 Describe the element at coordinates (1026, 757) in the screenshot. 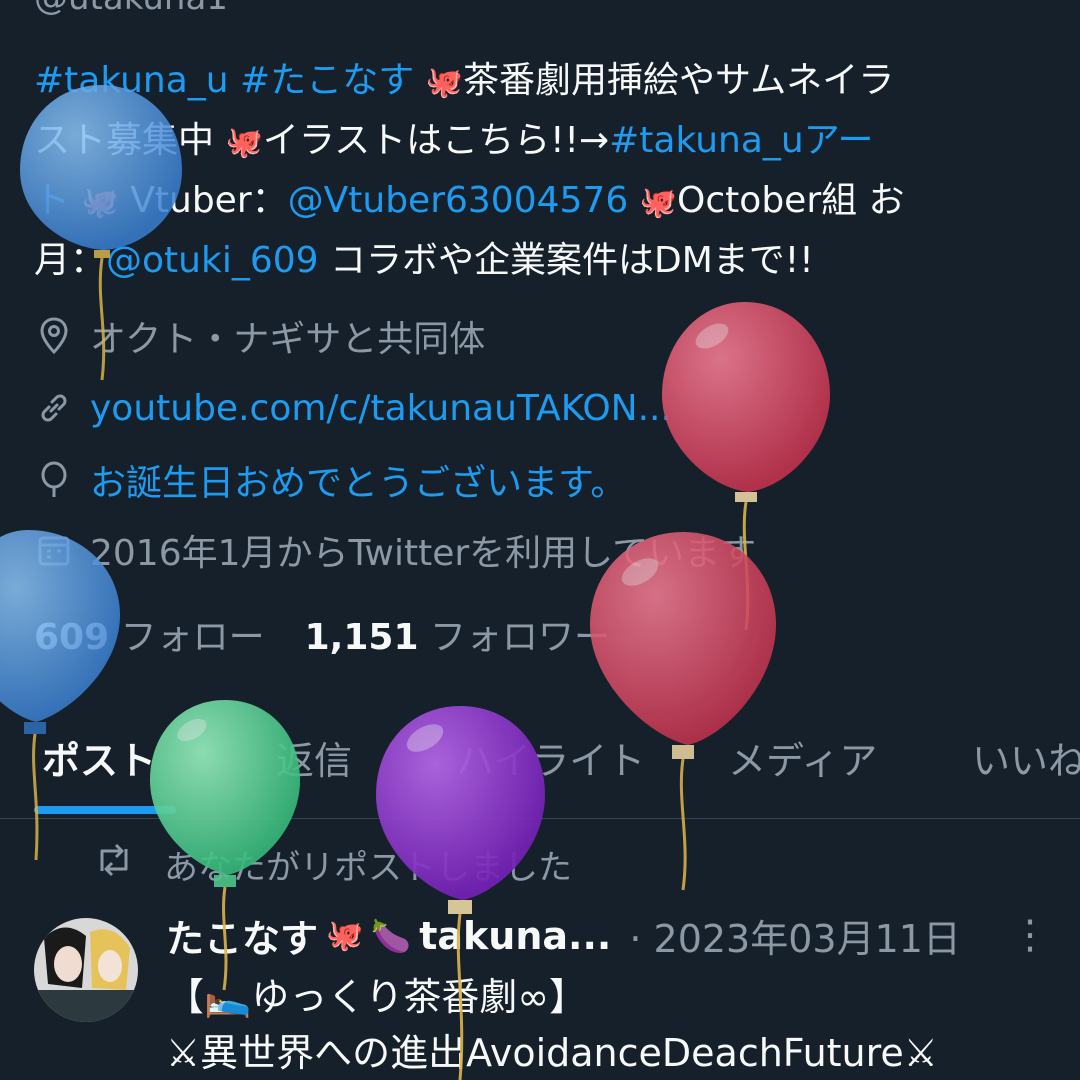

I see `tab-likes: いいね` at that location.